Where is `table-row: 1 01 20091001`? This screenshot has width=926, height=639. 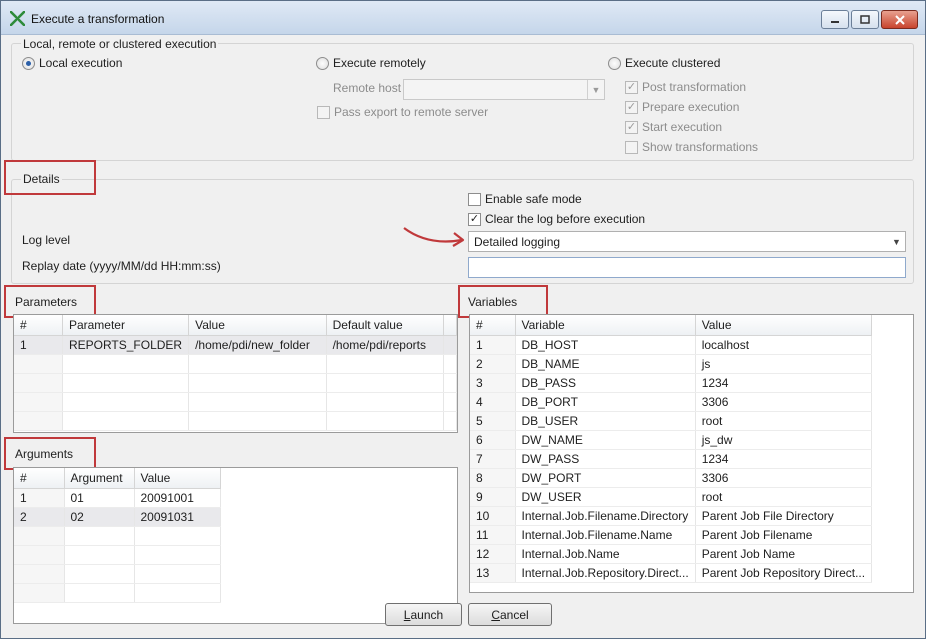 table-row: 1 01 20091001 is located at coordinates (117, 498).